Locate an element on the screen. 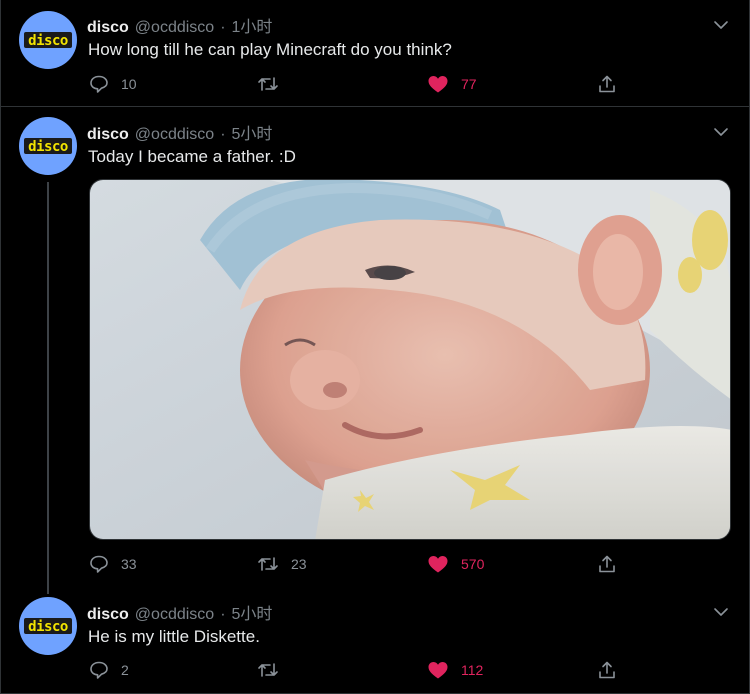  like-count: 570 is located at coordinates (473, 564).